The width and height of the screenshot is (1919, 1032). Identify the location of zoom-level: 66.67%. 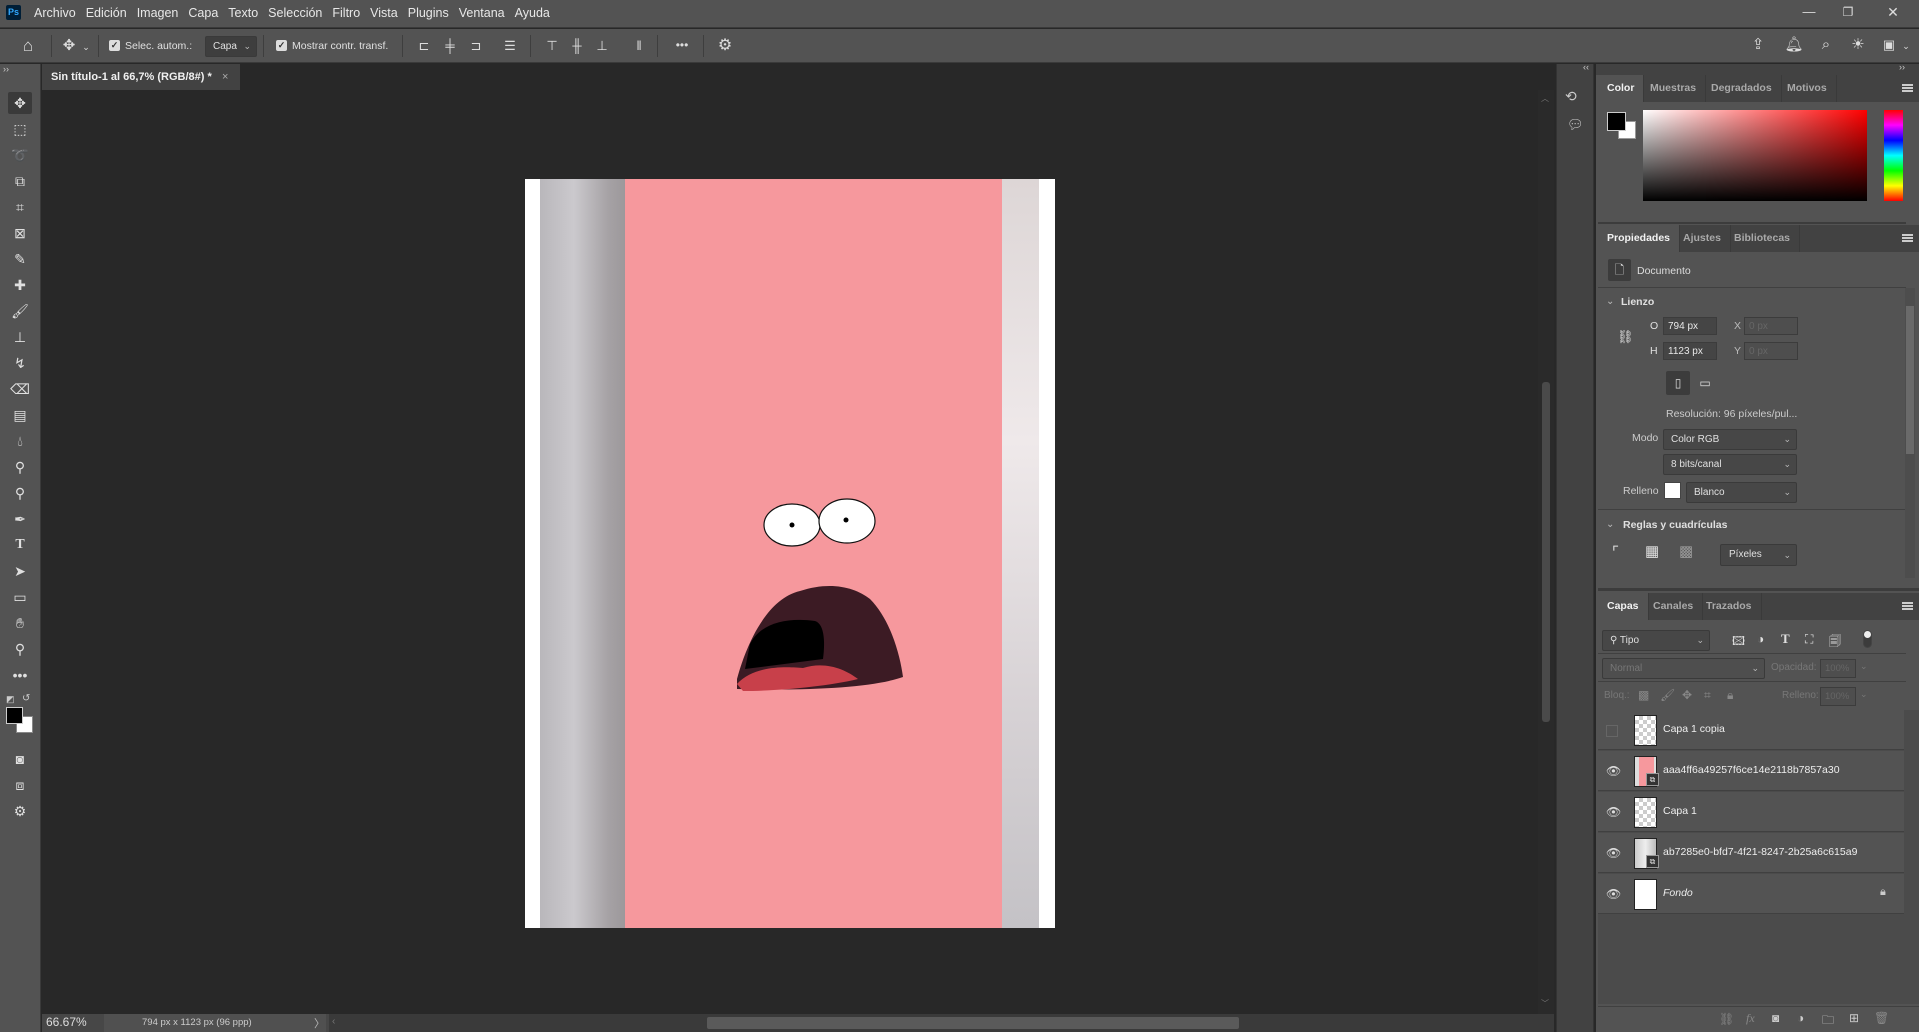
(66, 1022).